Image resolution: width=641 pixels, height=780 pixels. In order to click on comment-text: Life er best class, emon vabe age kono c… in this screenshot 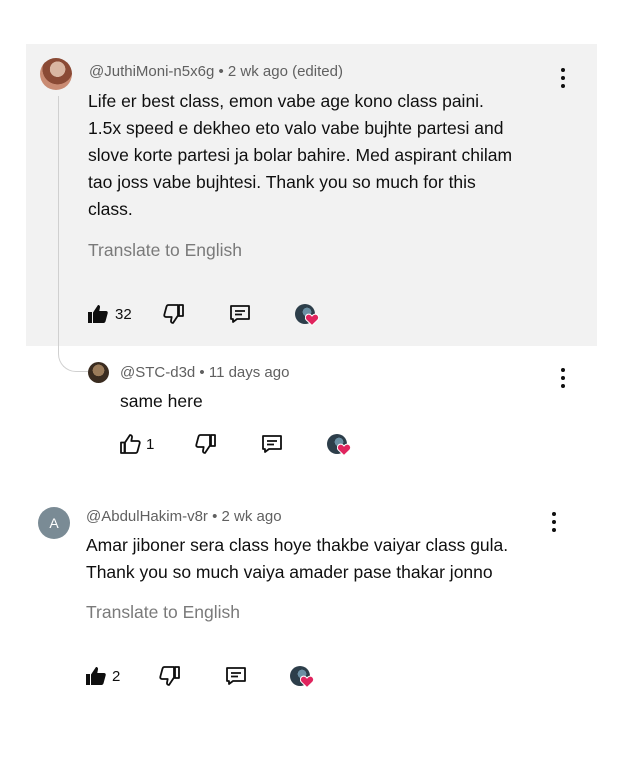, I will do `click(300, 155)`.